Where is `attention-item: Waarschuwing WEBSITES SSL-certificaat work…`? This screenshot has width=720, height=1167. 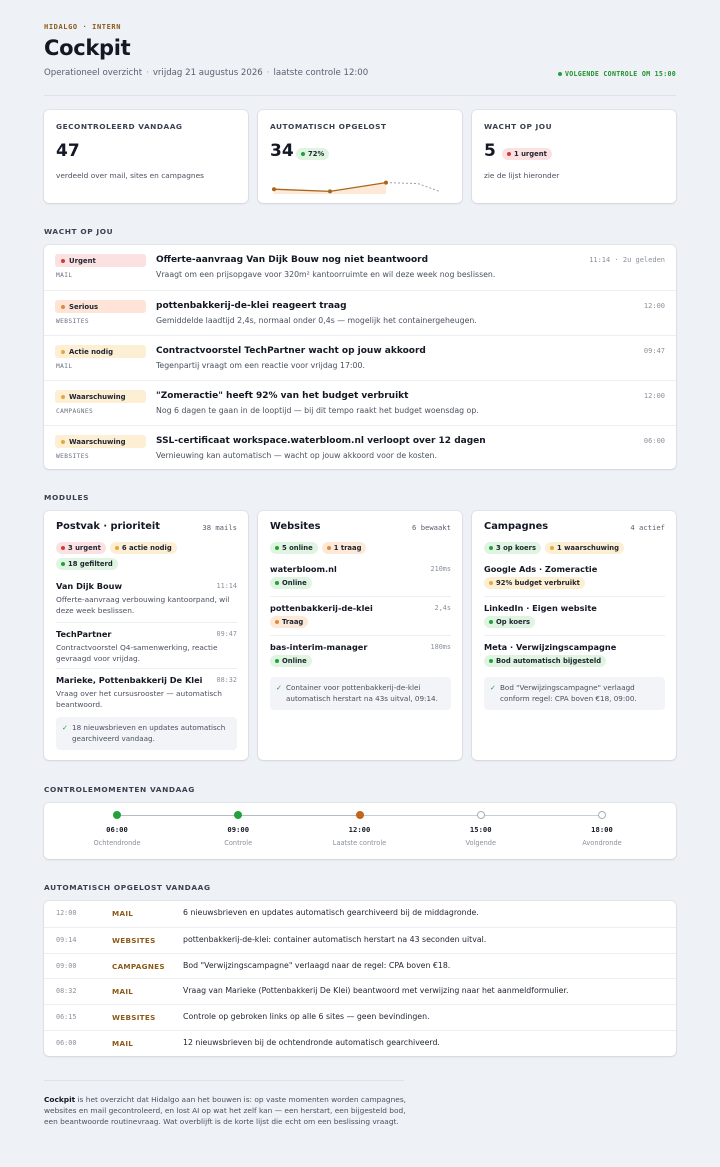
attention-item: Waarschuwing WEBSITES SSL-certificaat work… is located at coordinates (360, 447).